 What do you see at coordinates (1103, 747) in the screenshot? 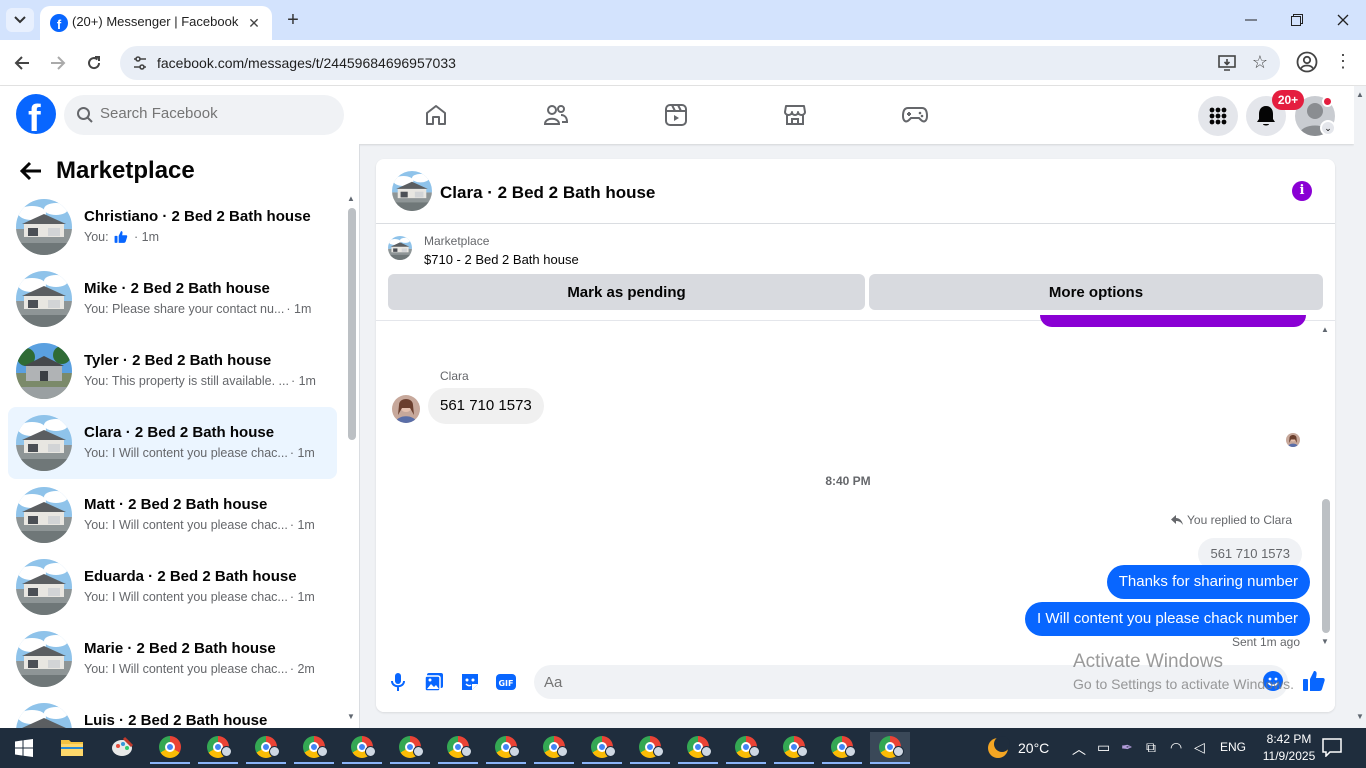
I see `battery-icon: ▭` at bounding box center [1103, 747].